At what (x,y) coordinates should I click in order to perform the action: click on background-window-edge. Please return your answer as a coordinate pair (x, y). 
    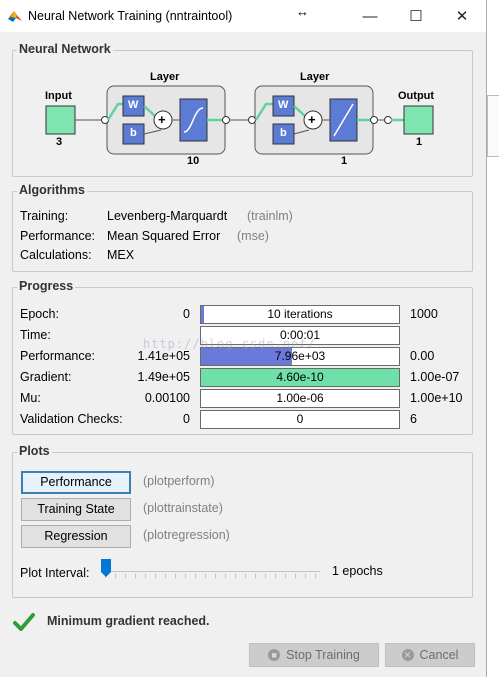
    Looking at the image, I should click on (493, 338).